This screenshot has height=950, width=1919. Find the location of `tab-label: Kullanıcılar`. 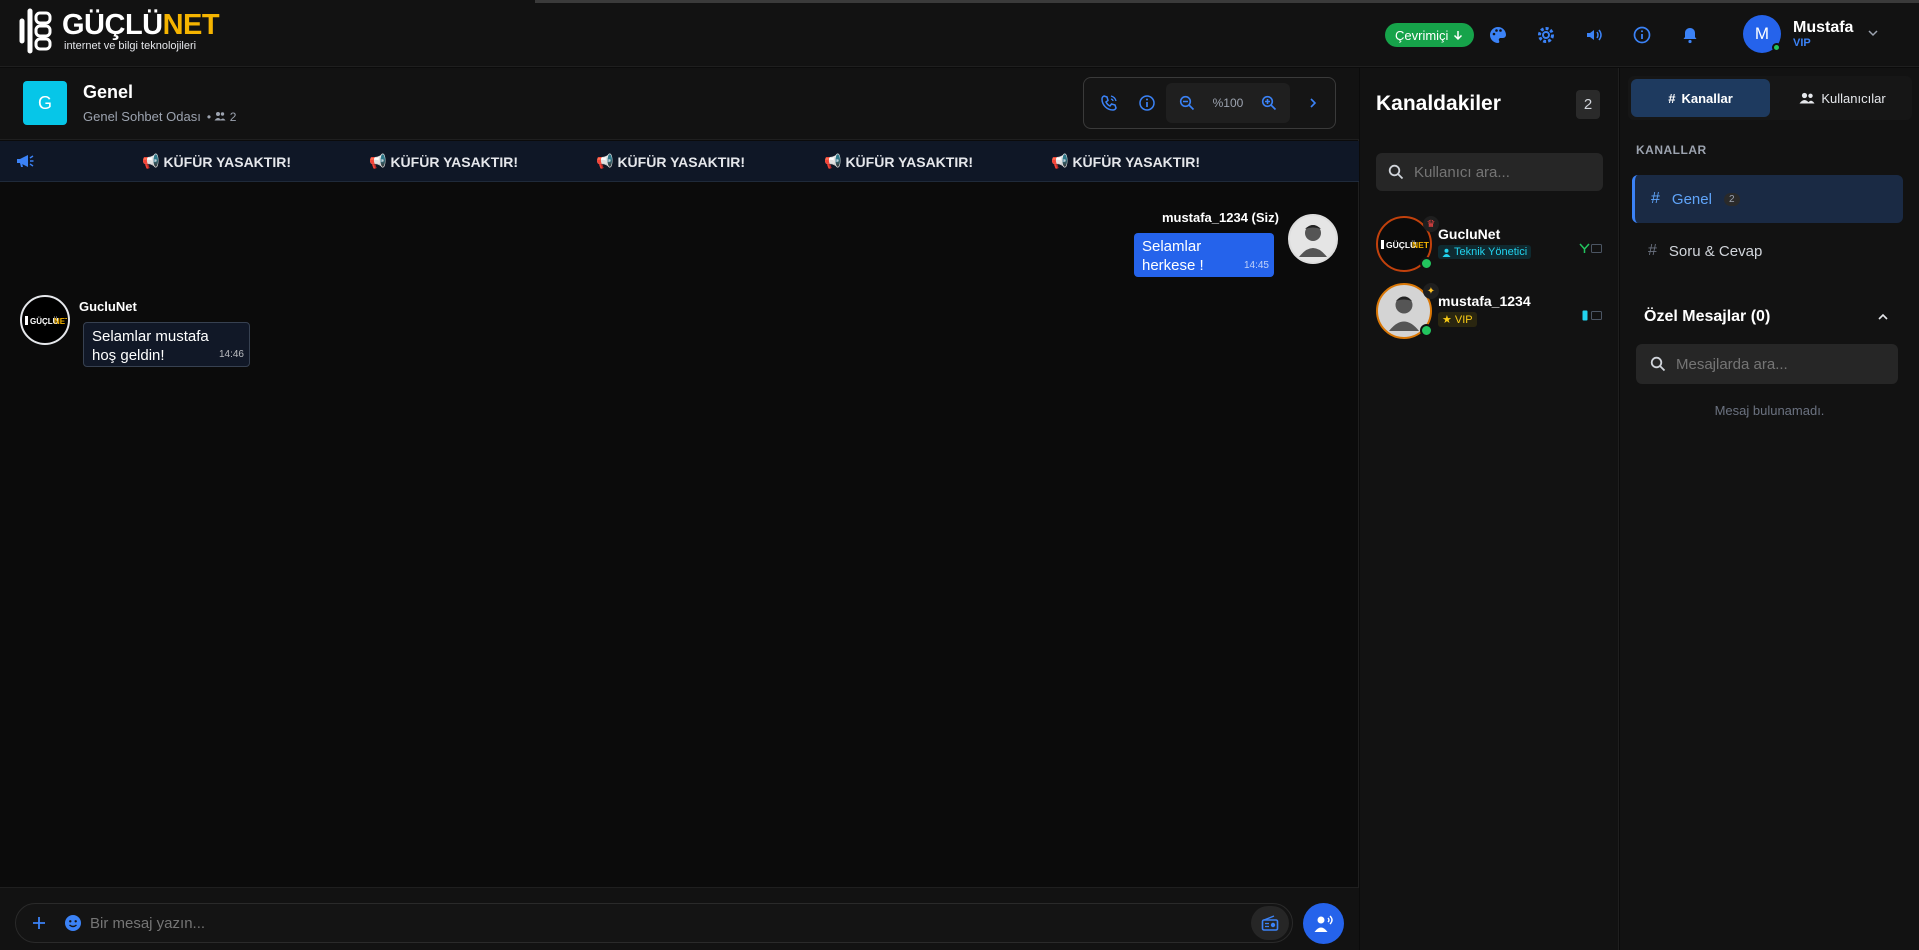

tab-label: Kullanıcılar is located at coordinates (1853, 98).